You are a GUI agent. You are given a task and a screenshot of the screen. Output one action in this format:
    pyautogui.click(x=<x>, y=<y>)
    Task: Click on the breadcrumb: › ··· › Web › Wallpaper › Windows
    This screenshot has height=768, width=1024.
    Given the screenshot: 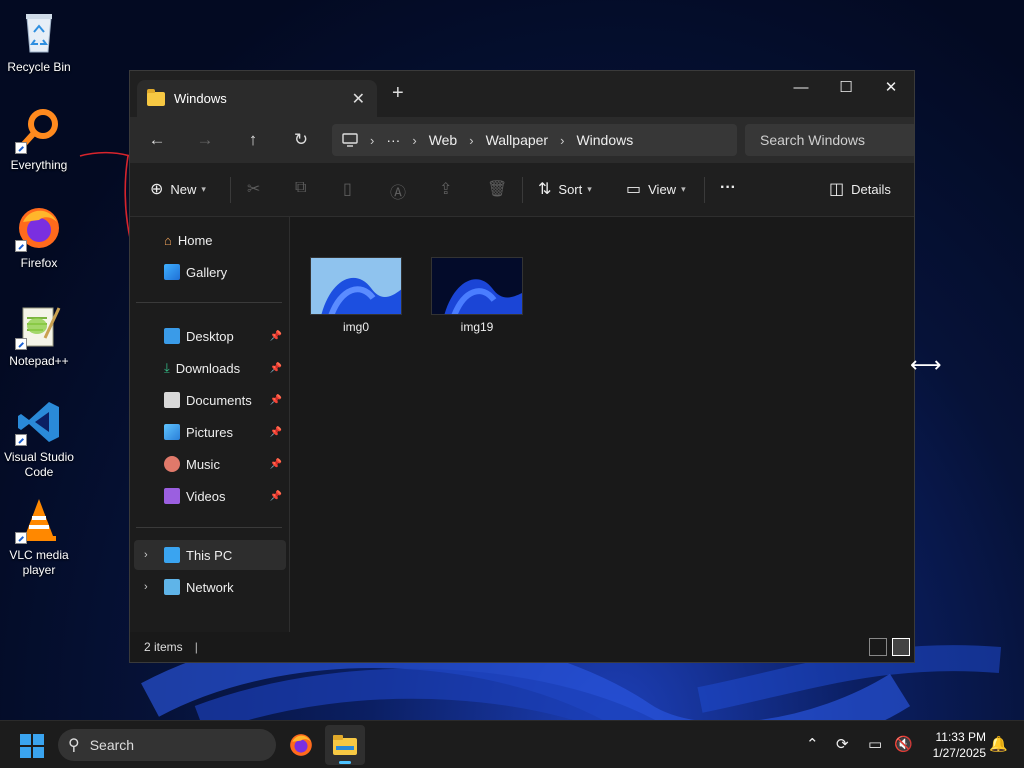 What is the action you would take?
    pyautogui.click(x=534, y=140)
    